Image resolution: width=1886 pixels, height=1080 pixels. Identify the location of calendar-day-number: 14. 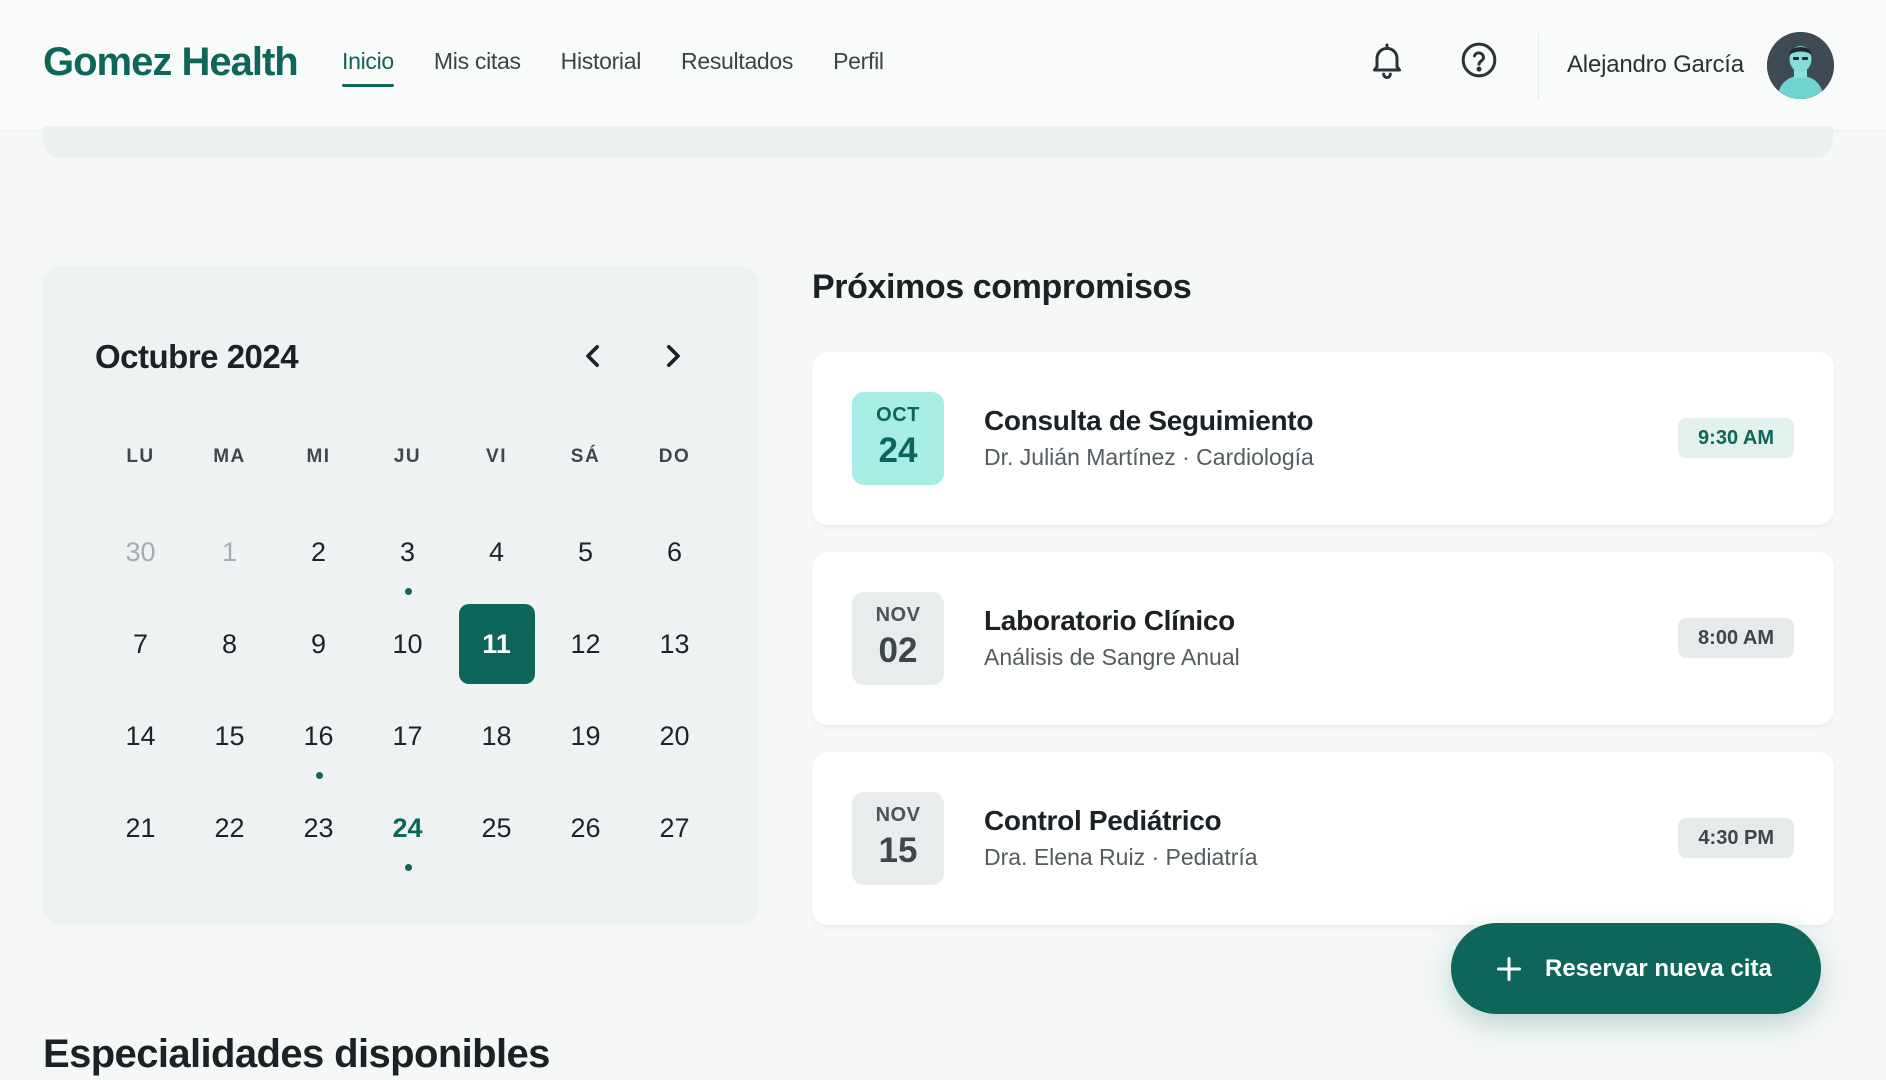
(140, 736).